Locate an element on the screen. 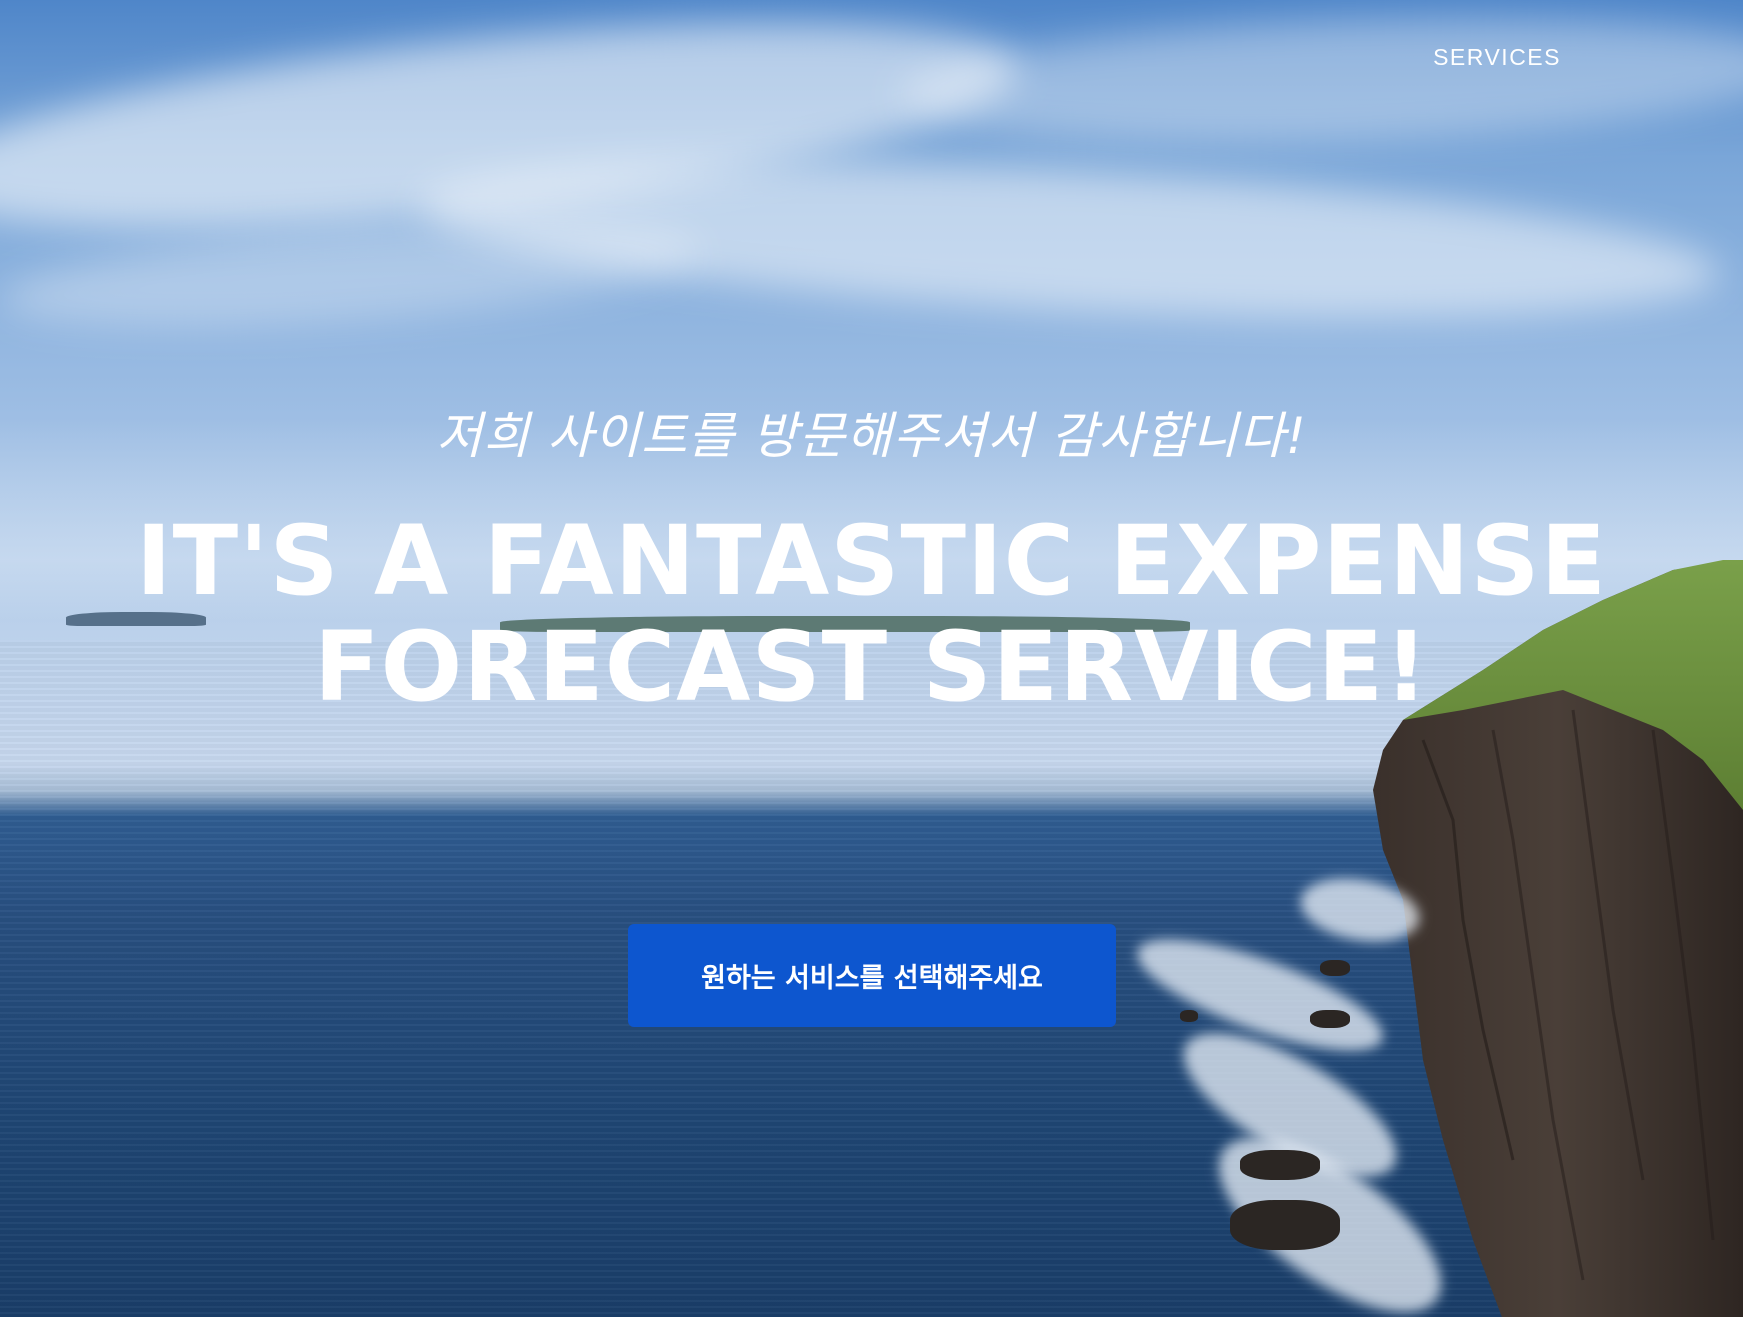 The image size is (1743, 1317). nav-link-services: SERVICES is located at coordinates (1497, 57).